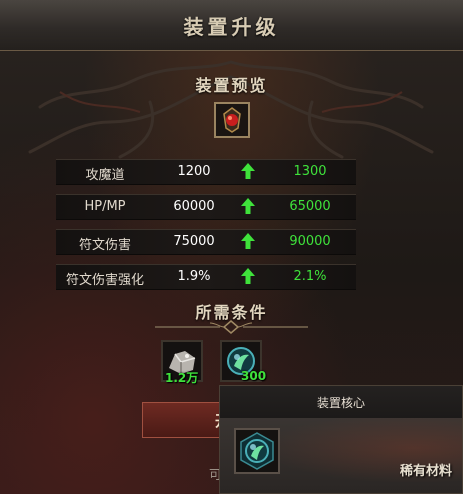 The image size is (463, 494). I want to click on tooltip-item-slot, so click(257, 451).